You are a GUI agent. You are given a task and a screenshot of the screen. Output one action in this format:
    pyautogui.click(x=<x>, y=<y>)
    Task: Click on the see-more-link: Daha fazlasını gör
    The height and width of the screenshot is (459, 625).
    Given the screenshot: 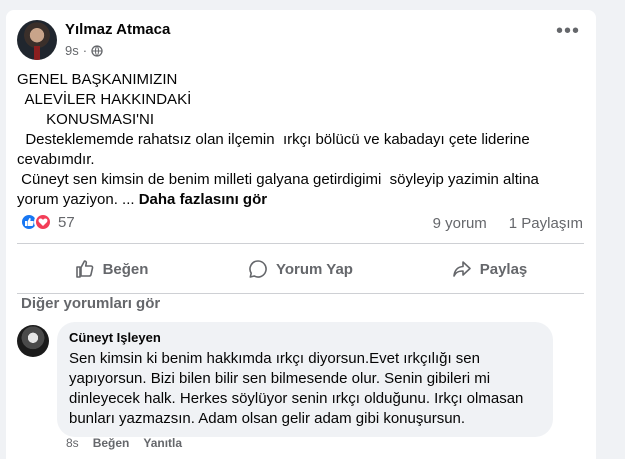 What is the action you would take?
    pyautogui.click(x=203, y=199)
    